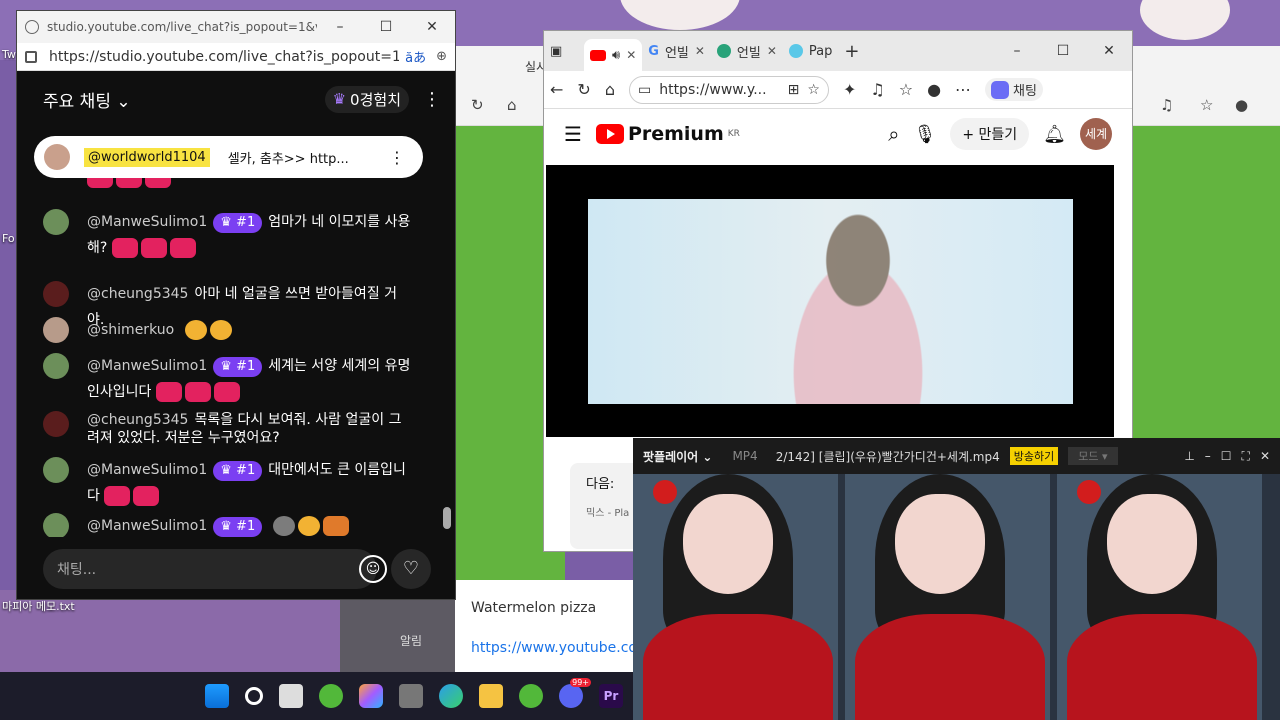  I want to click on copilot-button: 채팅, so click(1014, 89).